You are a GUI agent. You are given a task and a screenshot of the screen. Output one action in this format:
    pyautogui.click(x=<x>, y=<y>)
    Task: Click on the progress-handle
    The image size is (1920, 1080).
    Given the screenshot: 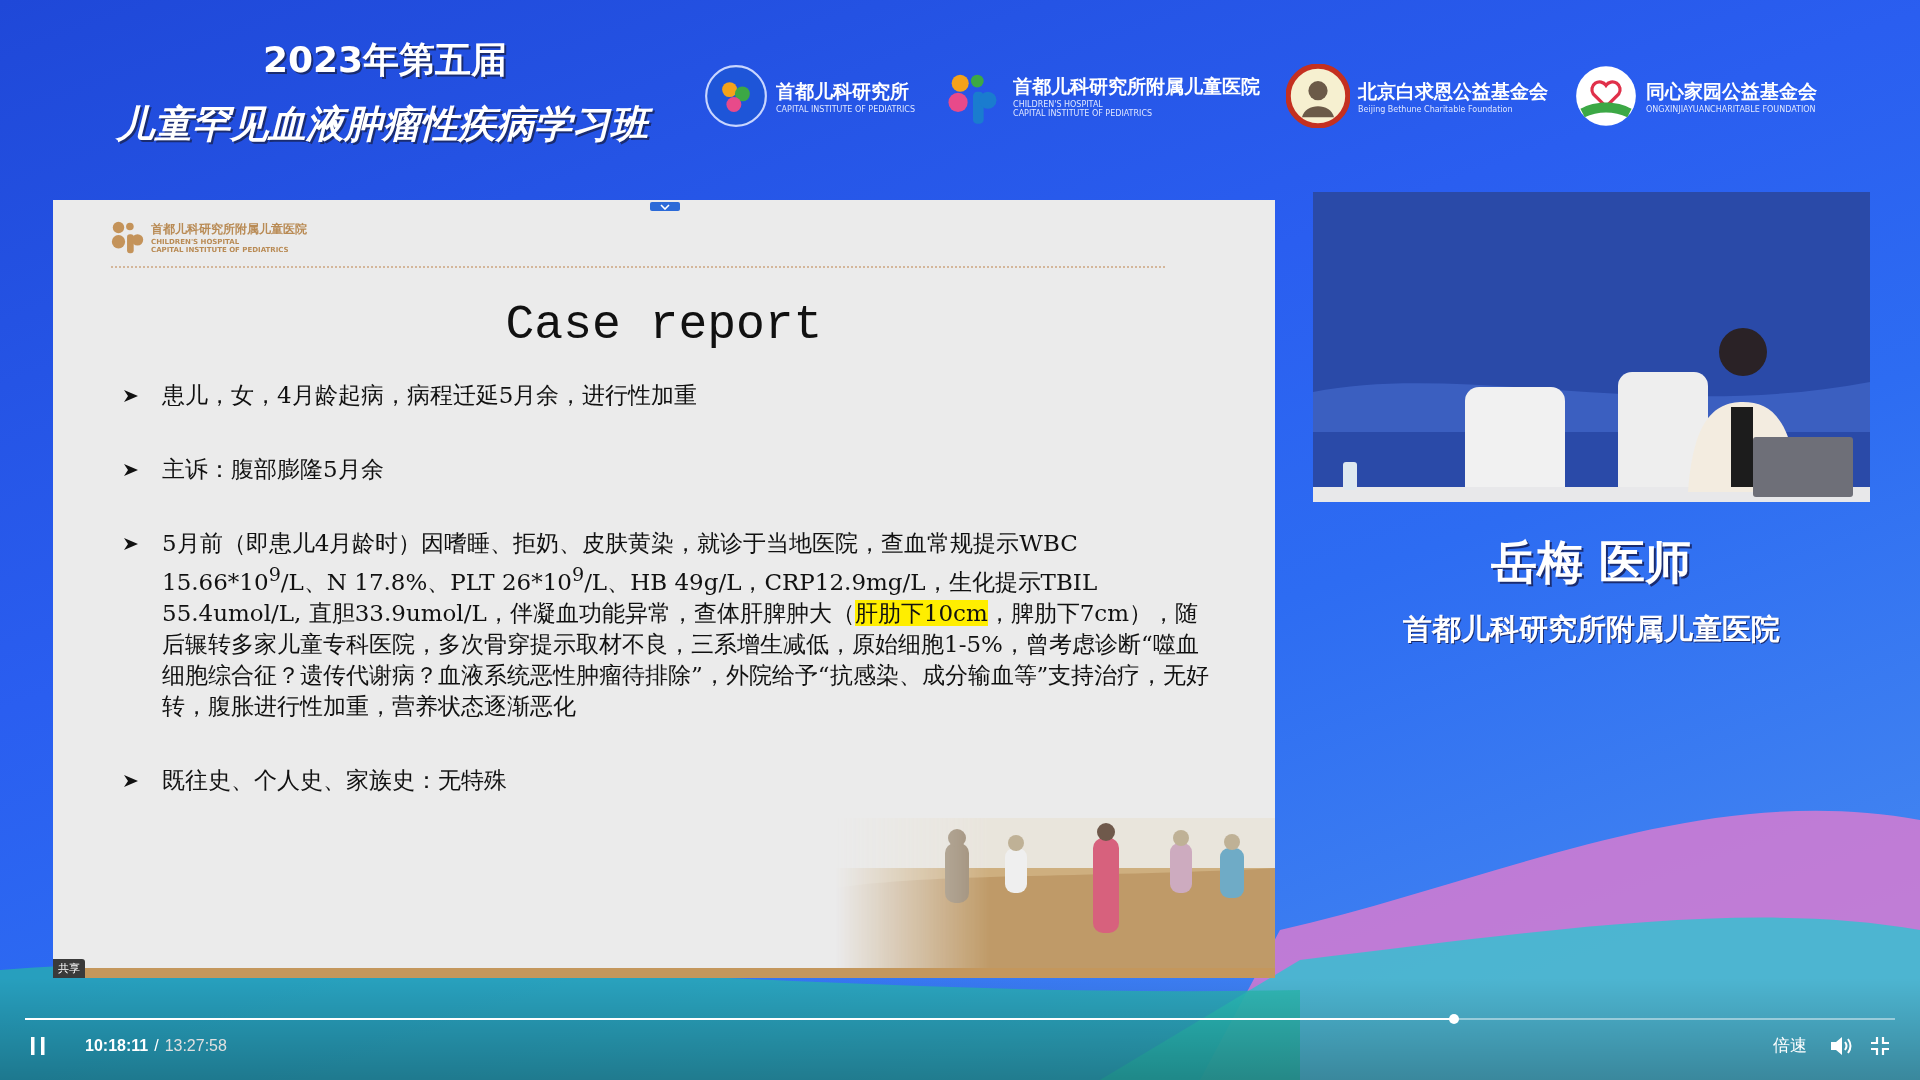 What is the action you would take?
    pyautogui.click(x=1453, y=1019)
    